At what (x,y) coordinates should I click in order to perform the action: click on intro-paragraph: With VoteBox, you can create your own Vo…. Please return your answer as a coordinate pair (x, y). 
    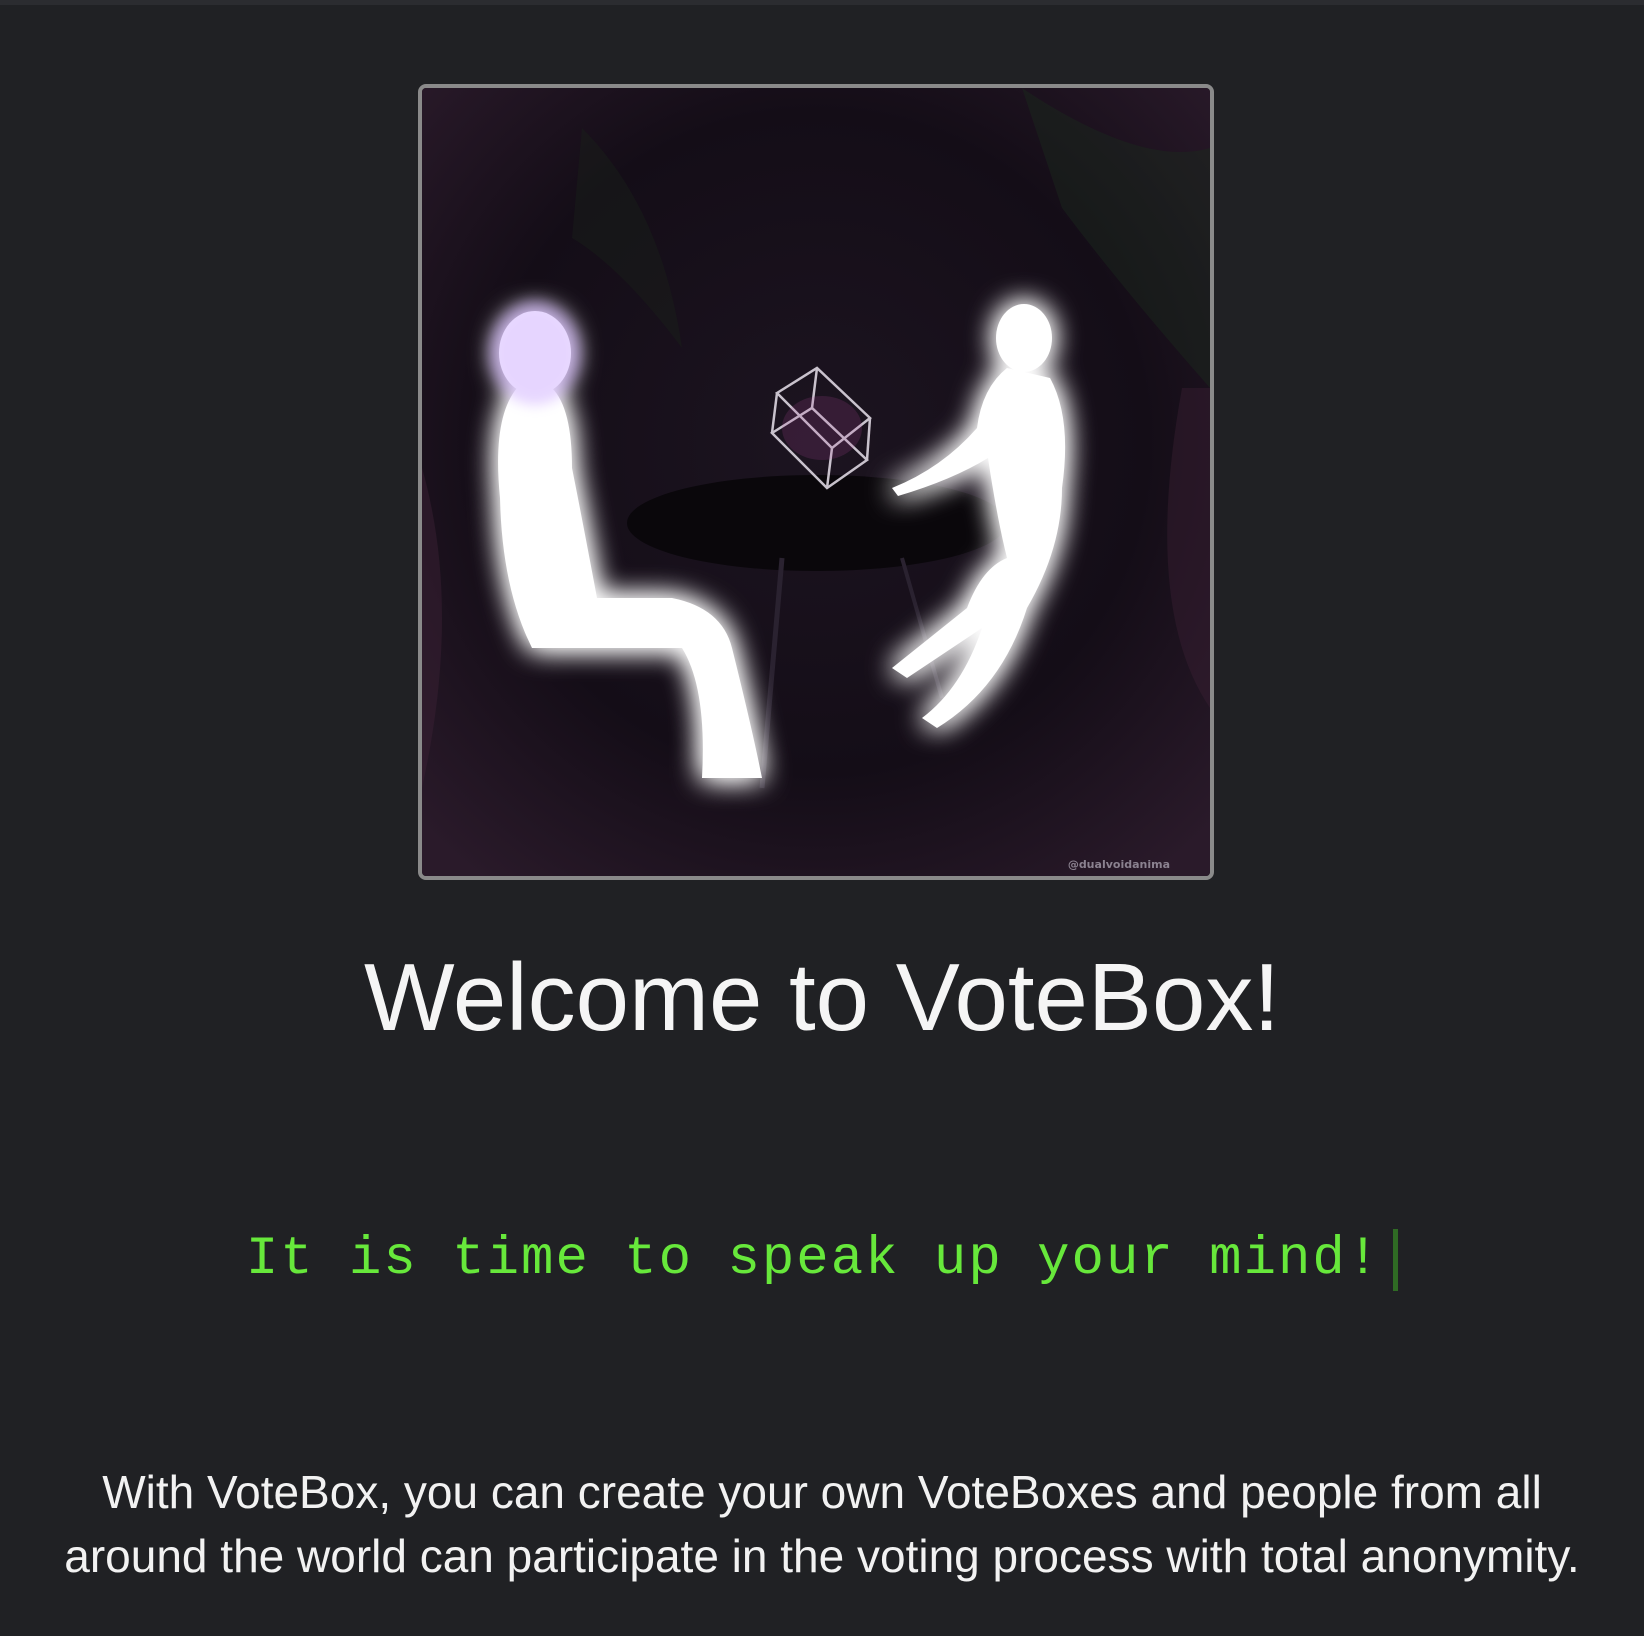
    Looking at the image, I should click on (822, 1524).